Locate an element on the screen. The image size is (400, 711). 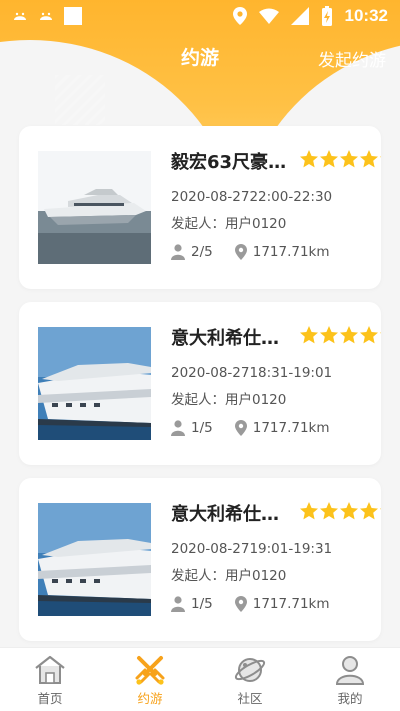
trip-title: 毅宏63尺豪华游艇 is located at coordinates (232, 162).